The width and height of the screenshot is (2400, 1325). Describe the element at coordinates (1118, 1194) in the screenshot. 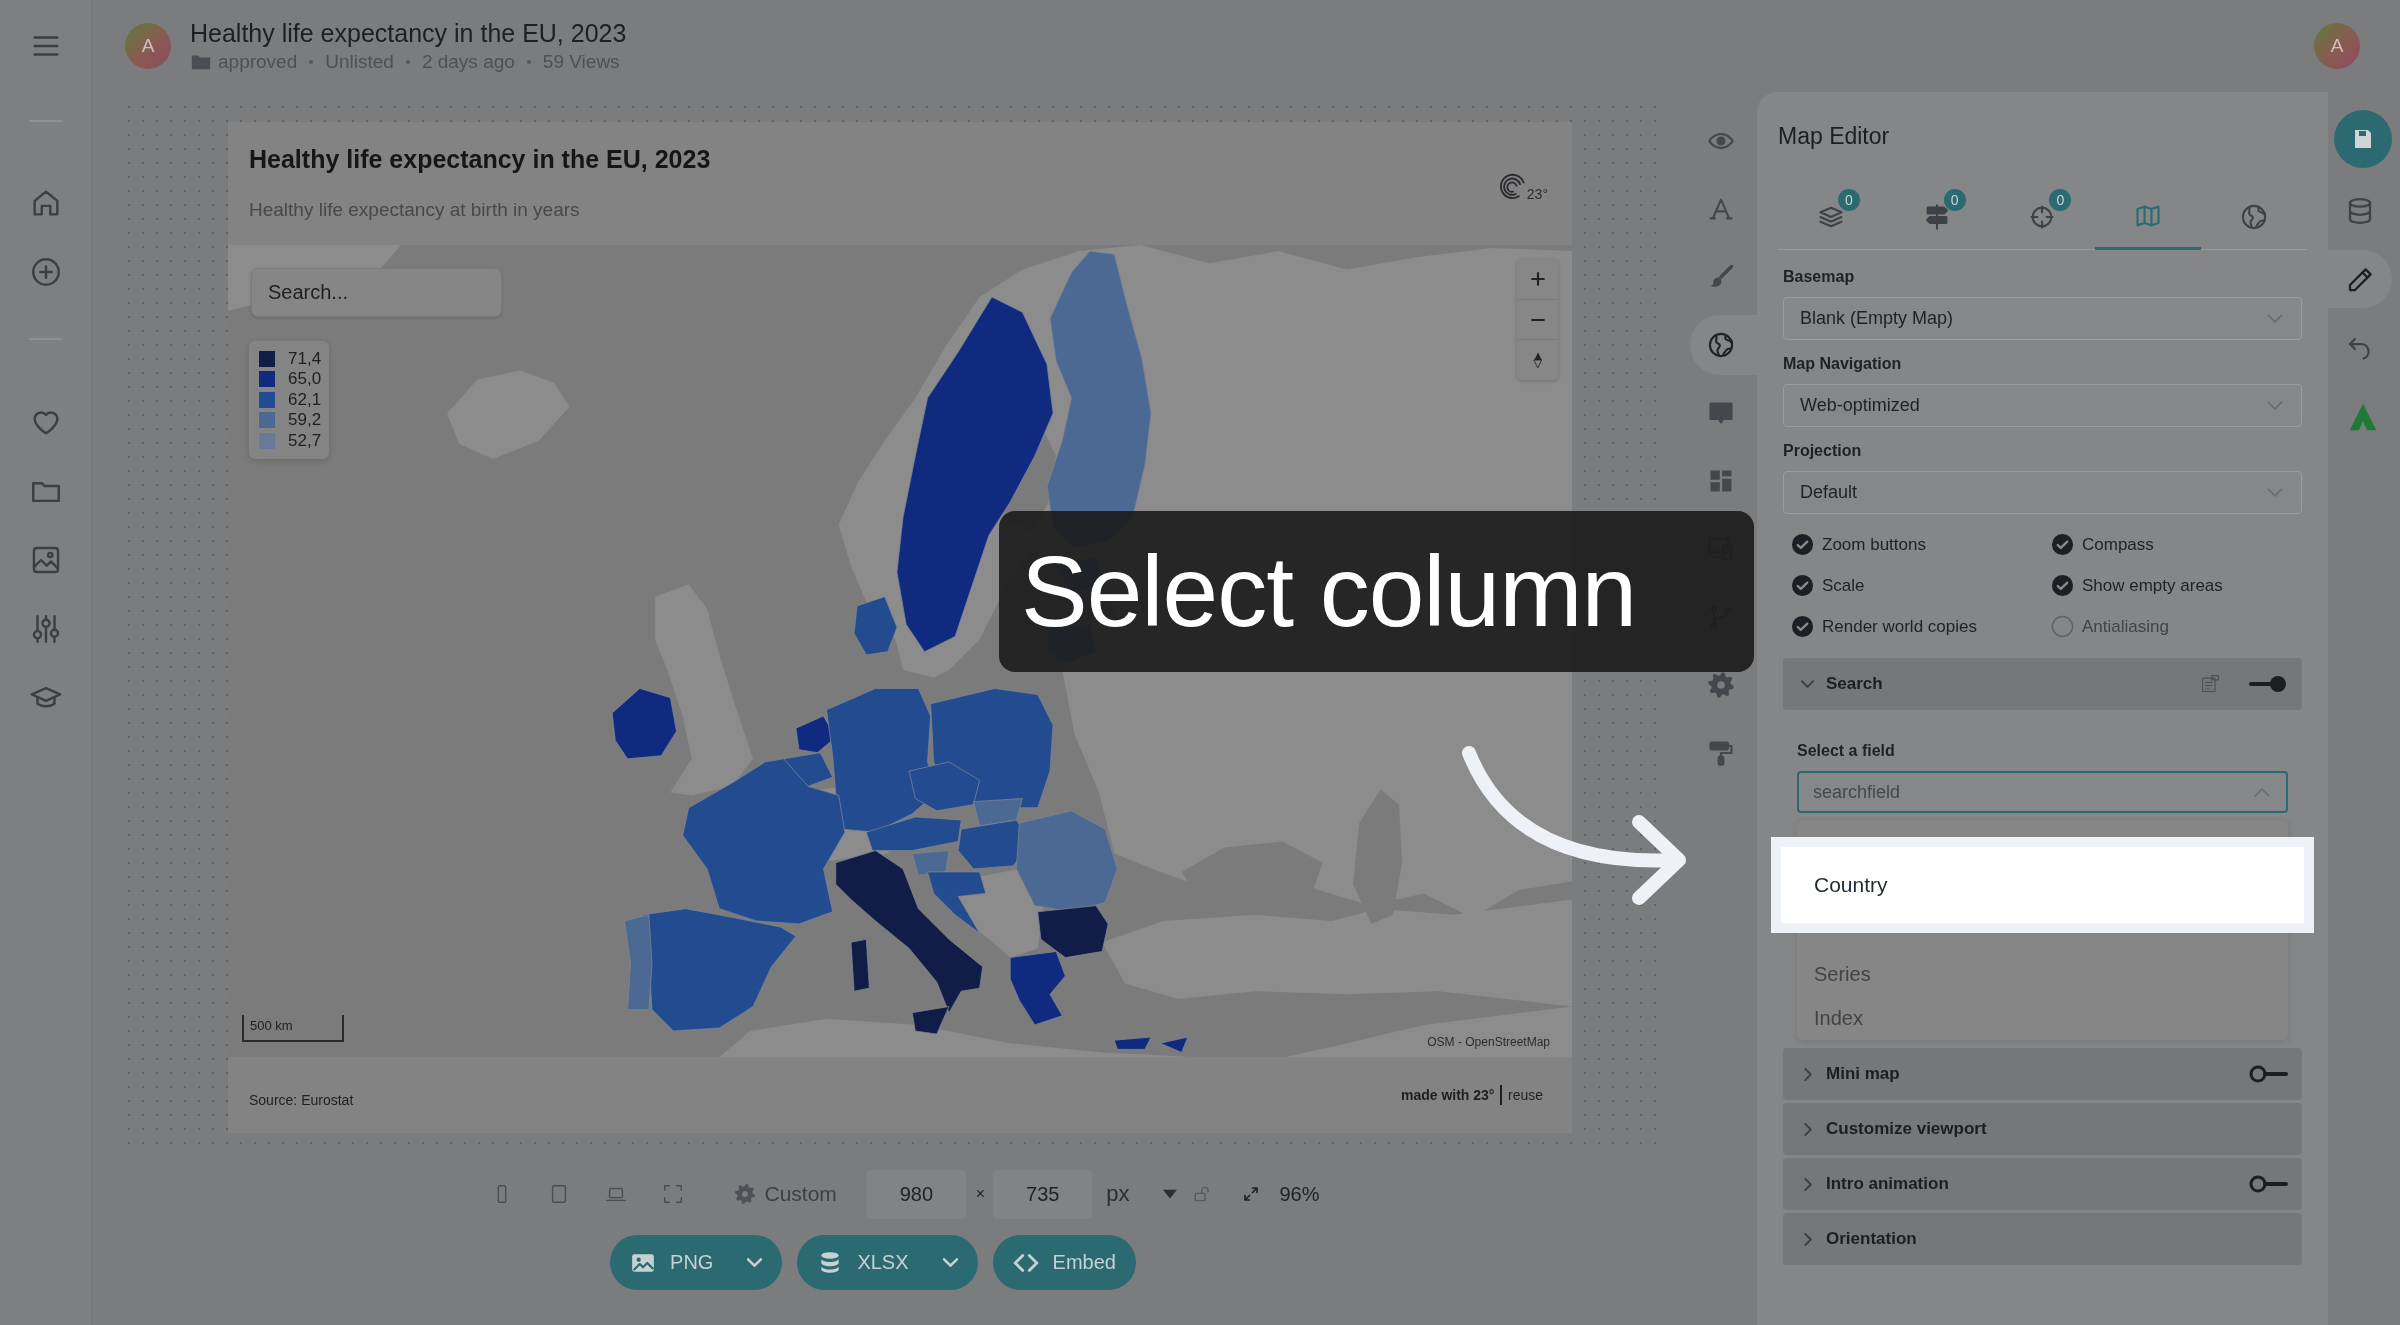

I see `unit-label: px` at that location.